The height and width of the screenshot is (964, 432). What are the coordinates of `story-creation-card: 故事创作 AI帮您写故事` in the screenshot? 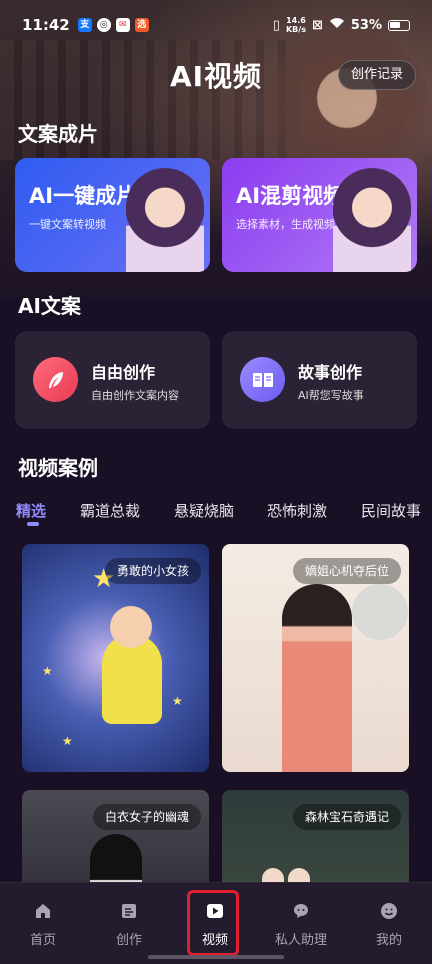 It's located at (319, 380).